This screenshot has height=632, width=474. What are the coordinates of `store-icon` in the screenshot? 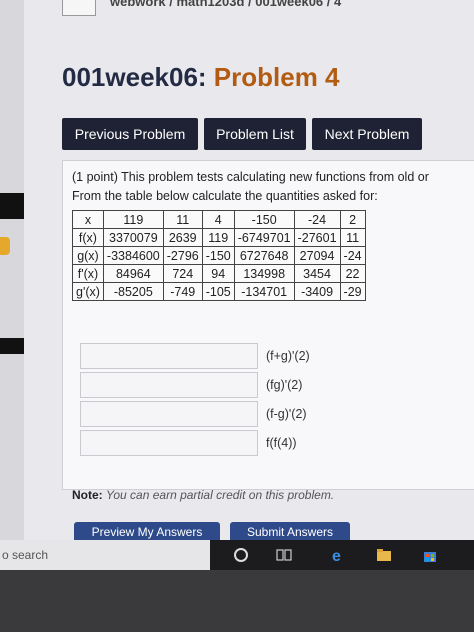 It's located at (430, 555).